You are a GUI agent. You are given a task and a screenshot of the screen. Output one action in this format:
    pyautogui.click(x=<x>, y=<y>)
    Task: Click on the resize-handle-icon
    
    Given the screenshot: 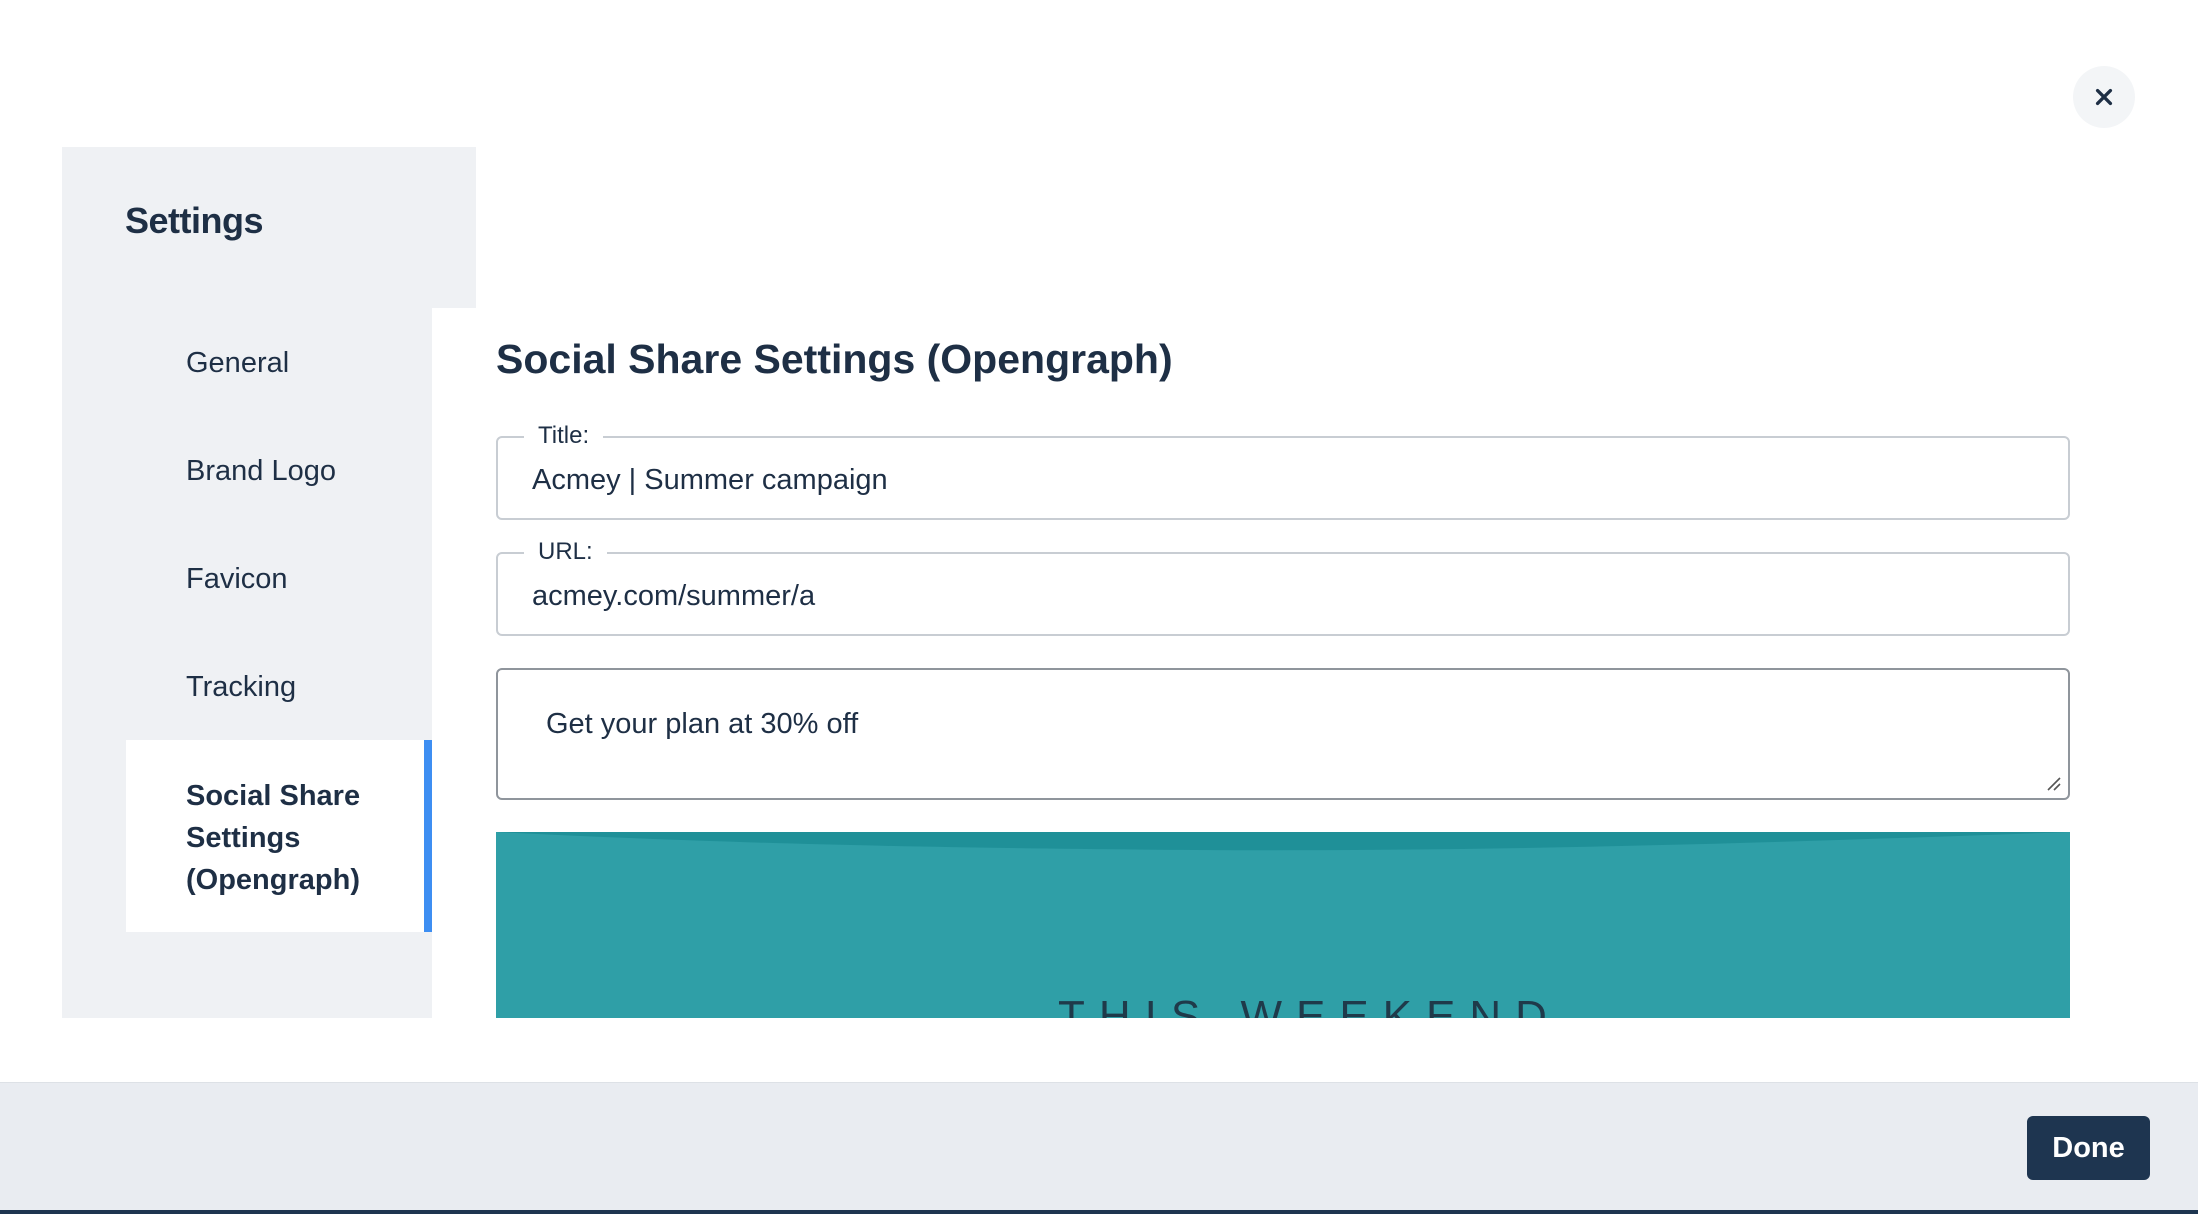 What is the action you would take?
    pyautogui.click(x=2053, y=783)
    